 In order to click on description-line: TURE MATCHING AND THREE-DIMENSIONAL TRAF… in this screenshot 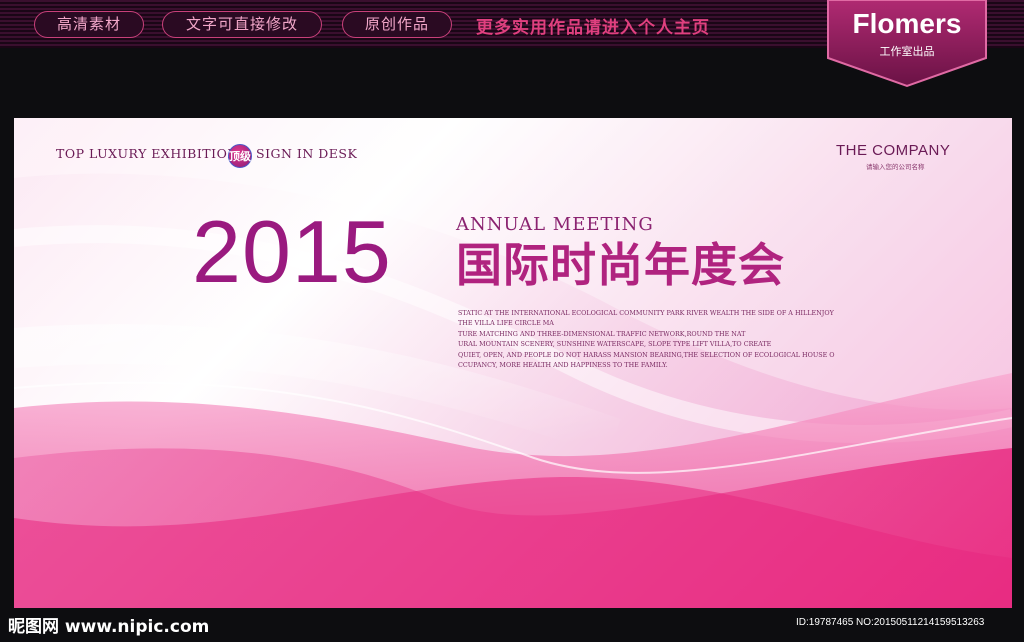, I will do `click(602, 333)`.